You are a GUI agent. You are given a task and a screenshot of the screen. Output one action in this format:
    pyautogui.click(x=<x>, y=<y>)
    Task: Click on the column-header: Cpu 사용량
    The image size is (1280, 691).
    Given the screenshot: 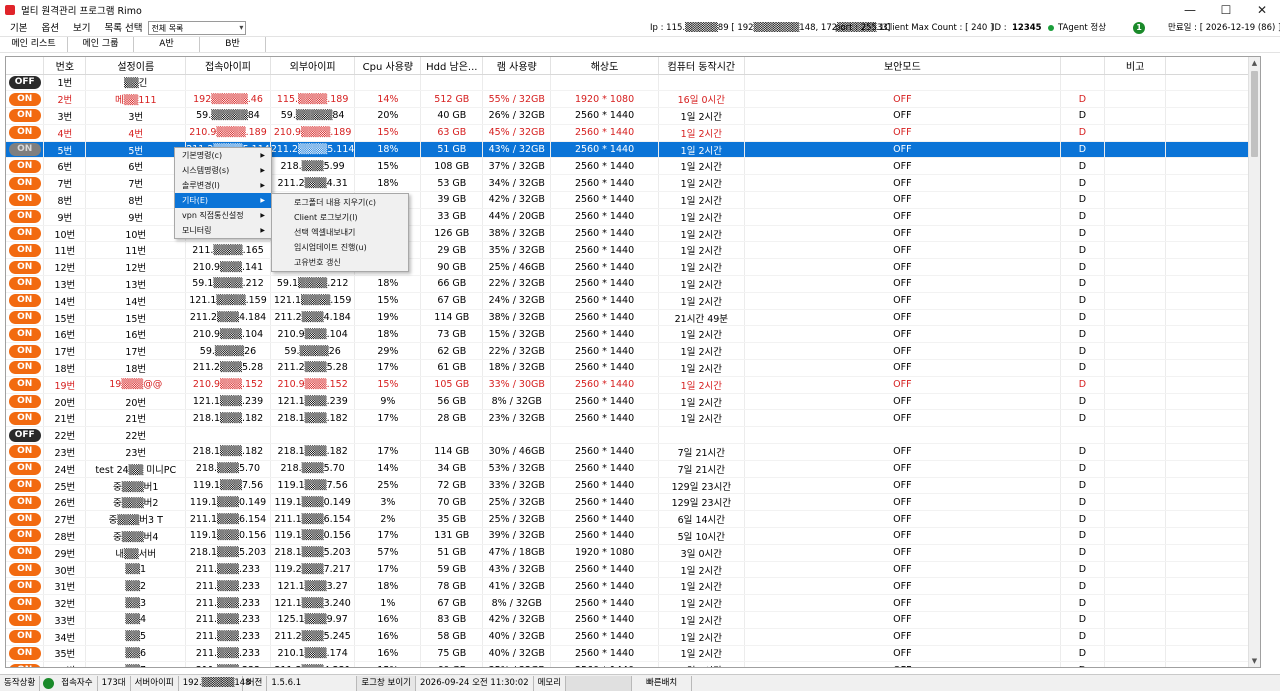 What is the action you would take?
    pyautogui.click(x=388, y=66)
    